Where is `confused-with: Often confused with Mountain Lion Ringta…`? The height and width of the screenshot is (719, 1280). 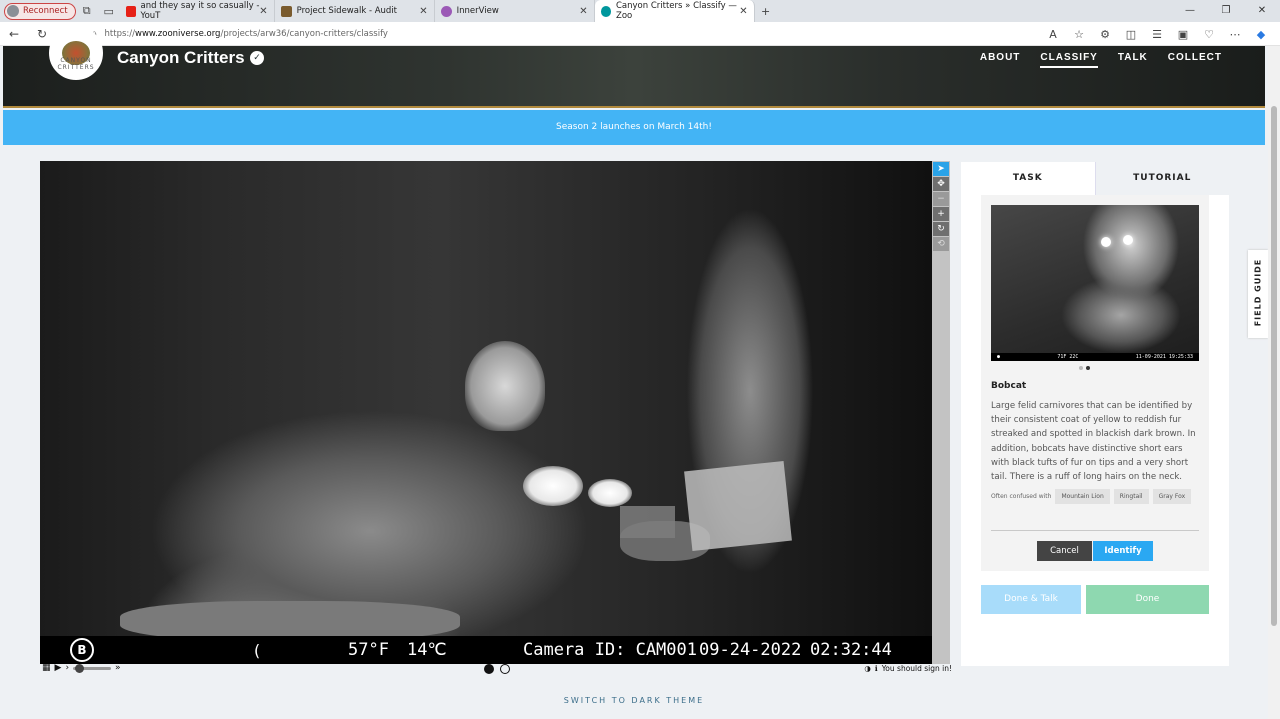 confused-with: Often confused with Mountain Lion Ringta… is located at coordinates (1097, 496).